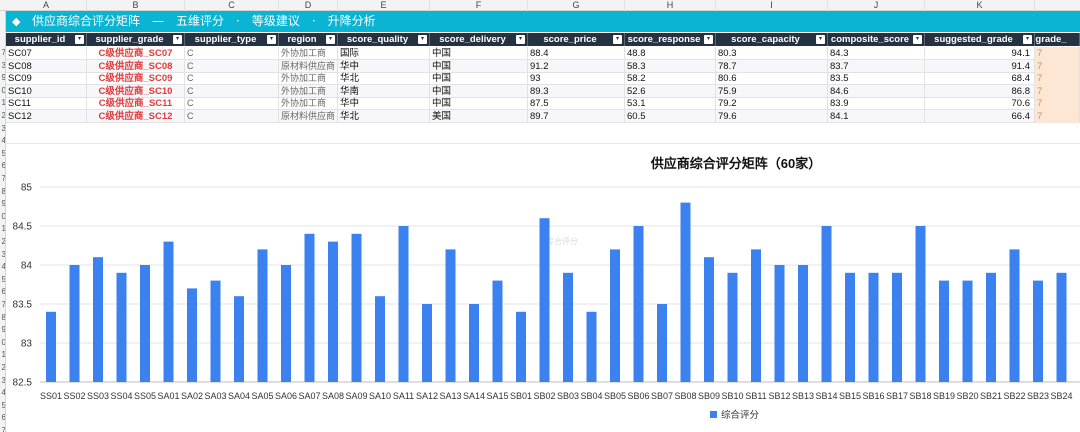  I want to click on cell-composite-score: 83.5, so click(876, 79).